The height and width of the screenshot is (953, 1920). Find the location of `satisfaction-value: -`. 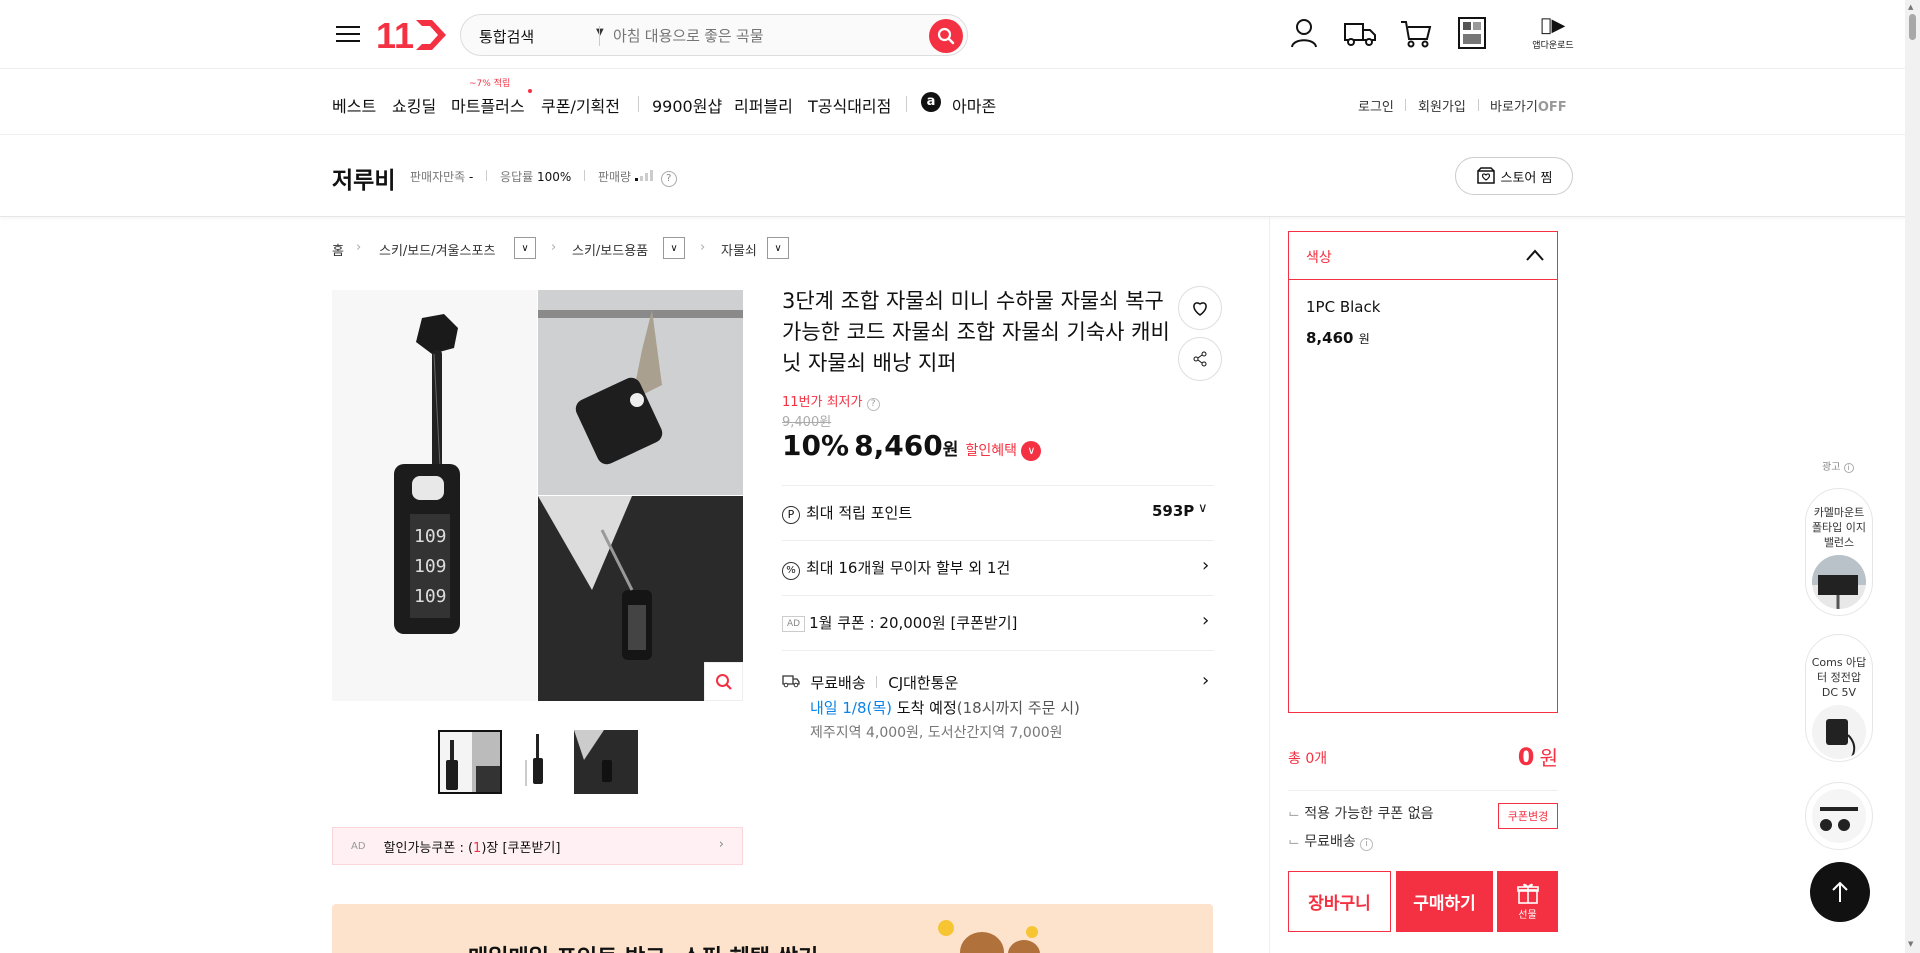

satisfaction-value: - is located at coordinates (471, 177).